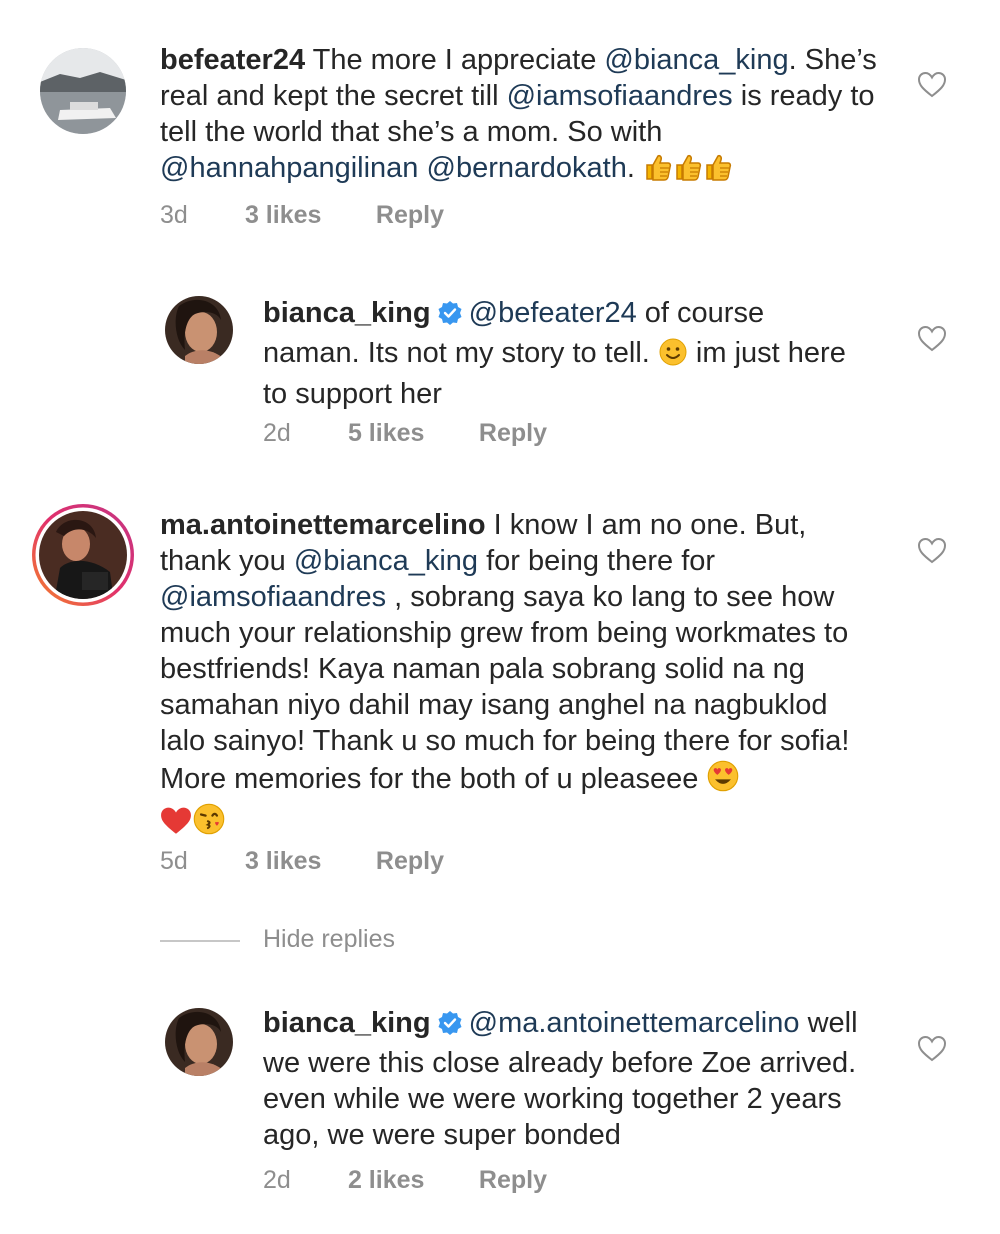  What do you see at coordinates (527, 168) in the screenshot?
I see `mention-link: @bernardokath` at bounding box center [527, 168].